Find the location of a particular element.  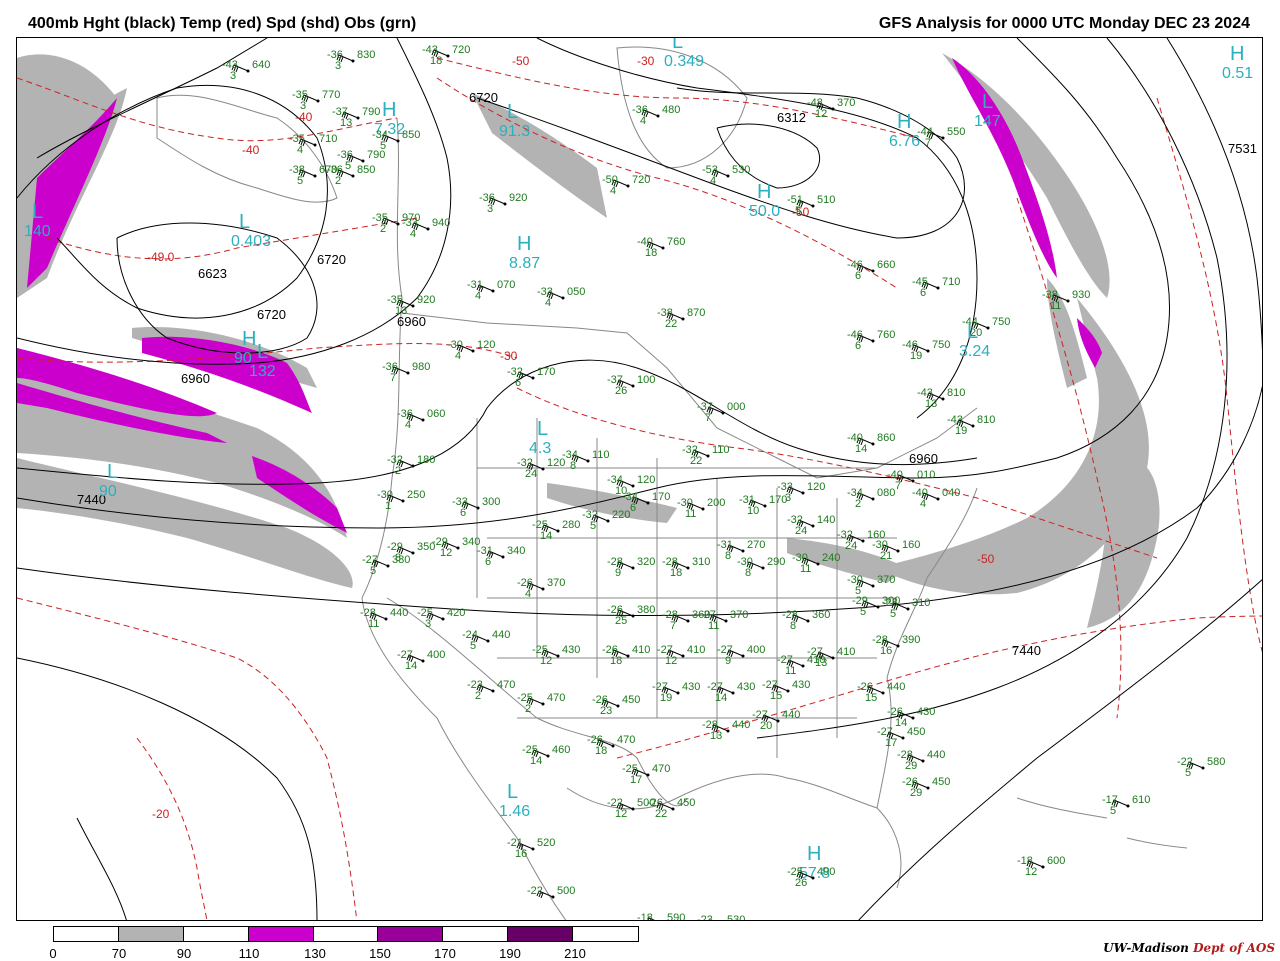

station-obs: -2517470 is located at coordinates (646, 774).